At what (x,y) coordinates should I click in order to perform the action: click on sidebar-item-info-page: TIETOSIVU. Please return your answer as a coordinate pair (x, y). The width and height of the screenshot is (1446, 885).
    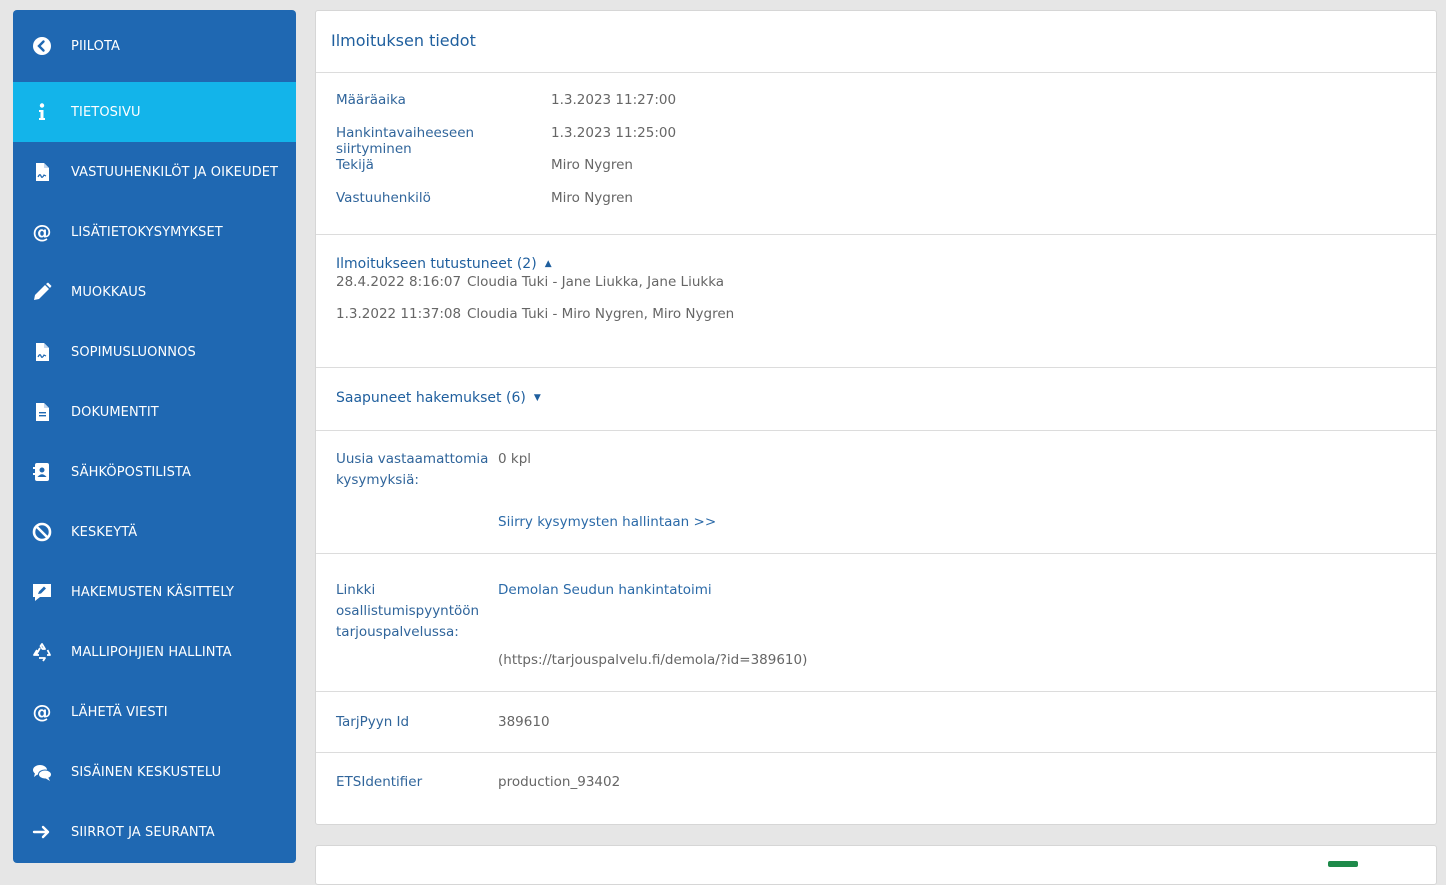
    Looking at the image, I should click on (154, 112).